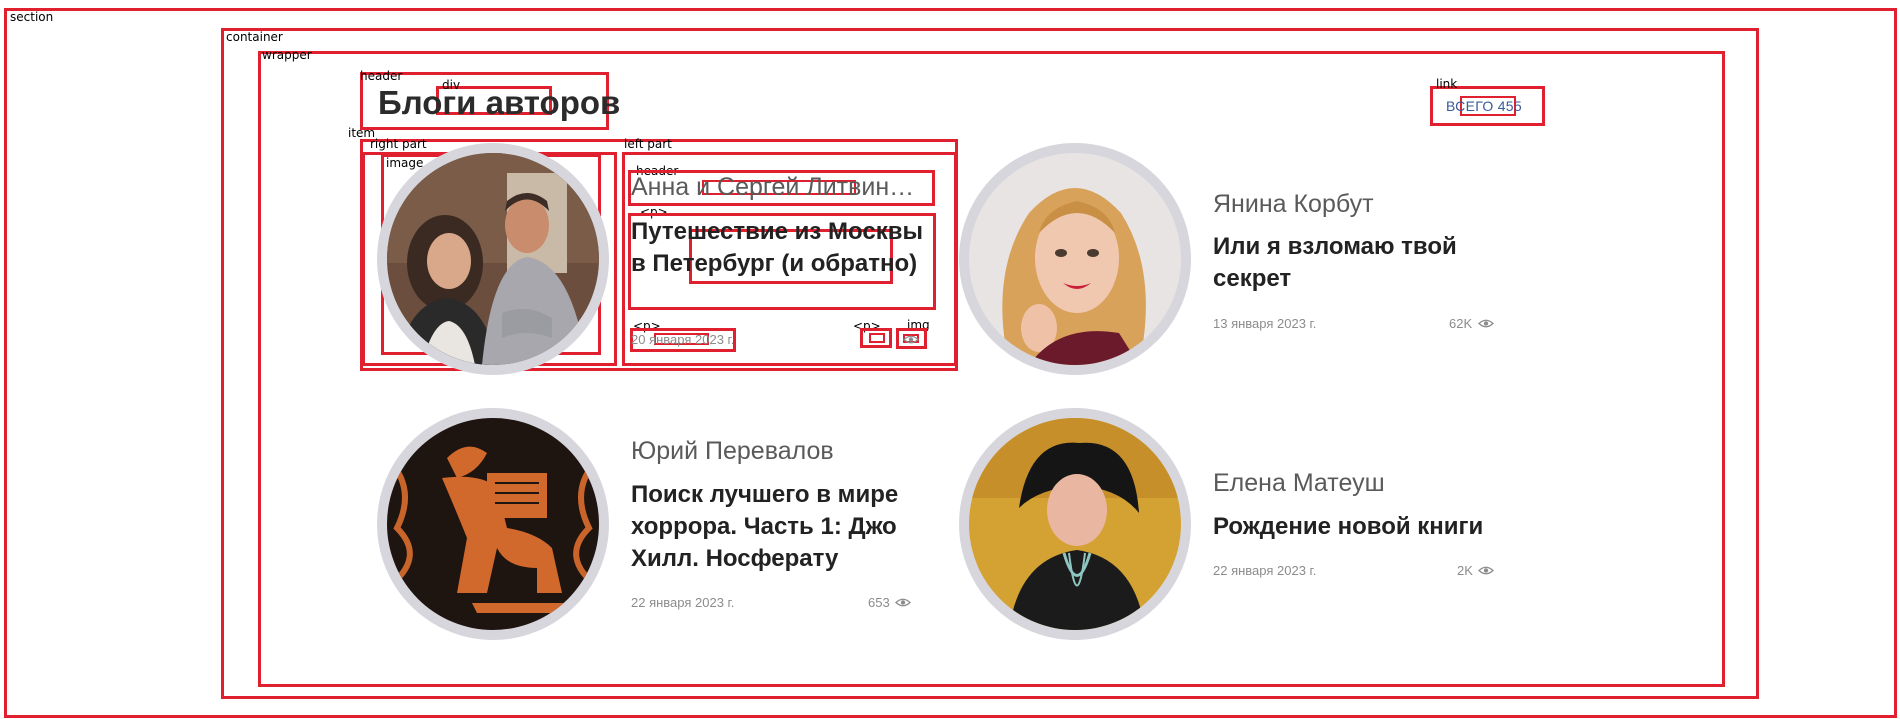 The height and width of the screenshot is (719, 1900). I want to click on total-posts-link: ВСЕГО 455, so click(1484, 106).